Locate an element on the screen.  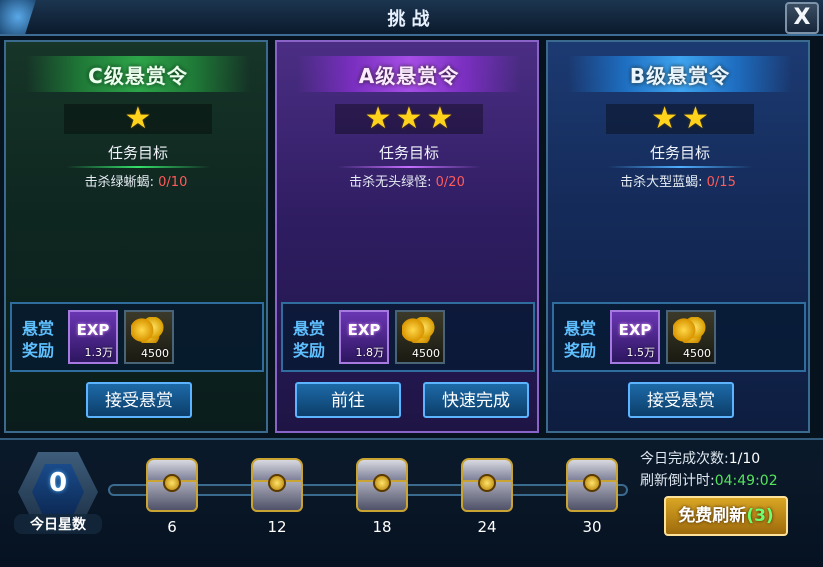
star-rating: ★ ★ is located at coordinates (680, 119).